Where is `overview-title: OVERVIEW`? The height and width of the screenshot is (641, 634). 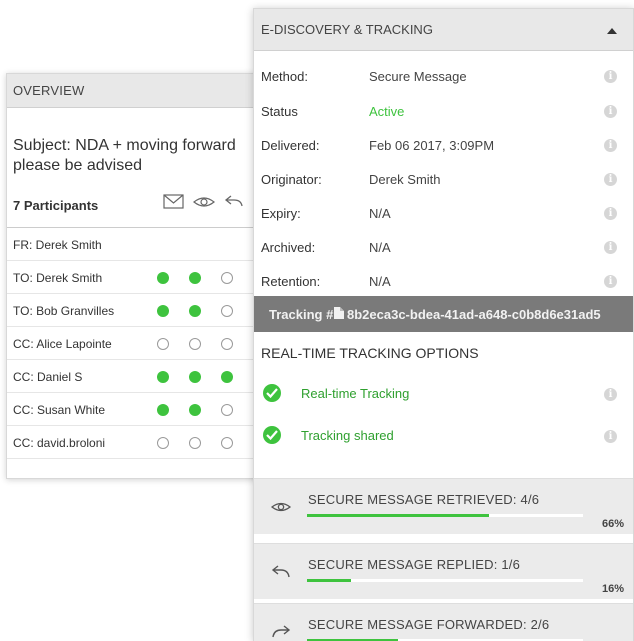
overview-title: OVERVIEW is located at coordinates (49, 90).